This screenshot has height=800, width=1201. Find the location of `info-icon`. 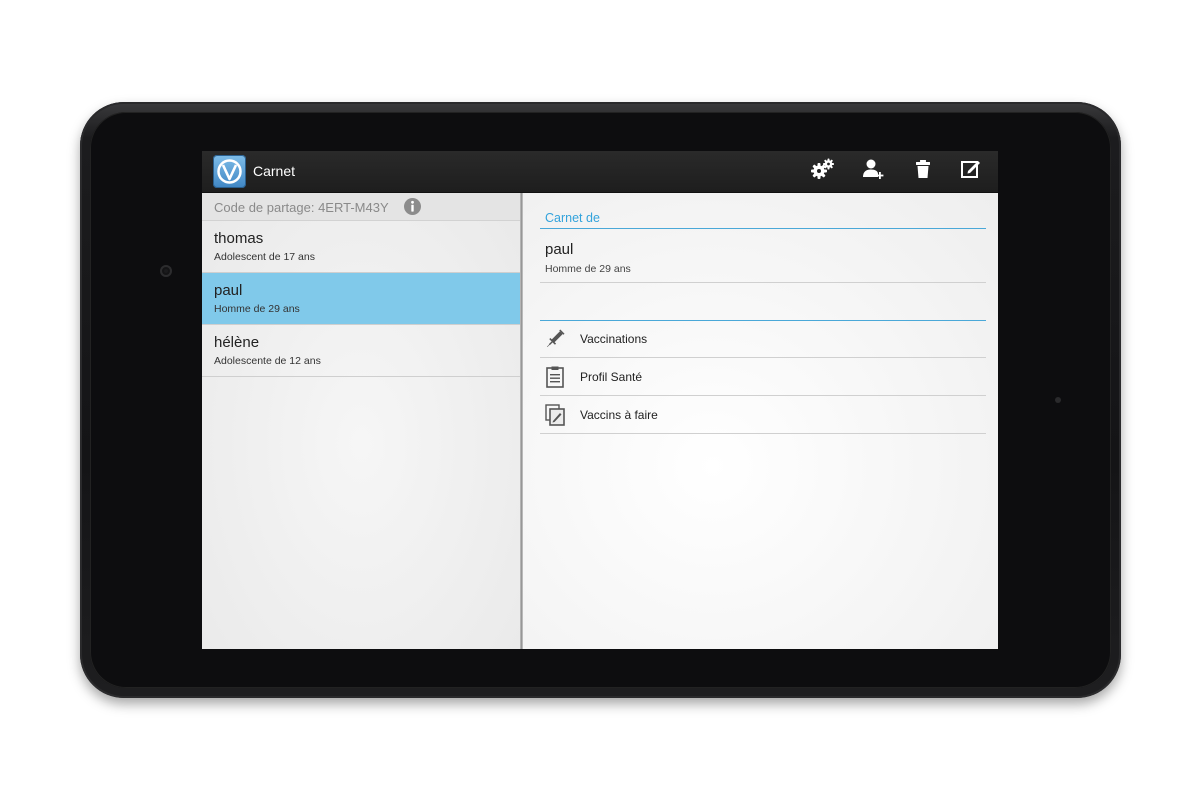

info-icon is located at coordinates (412, 209).